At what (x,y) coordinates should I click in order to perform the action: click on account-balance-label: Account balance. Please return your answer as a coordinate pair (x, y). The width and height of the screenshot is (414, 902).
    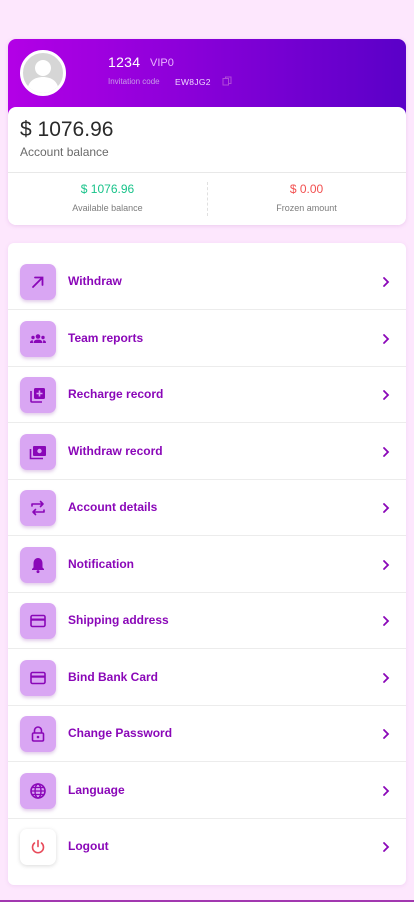
    Looking at the image, I should click on (64, 152).